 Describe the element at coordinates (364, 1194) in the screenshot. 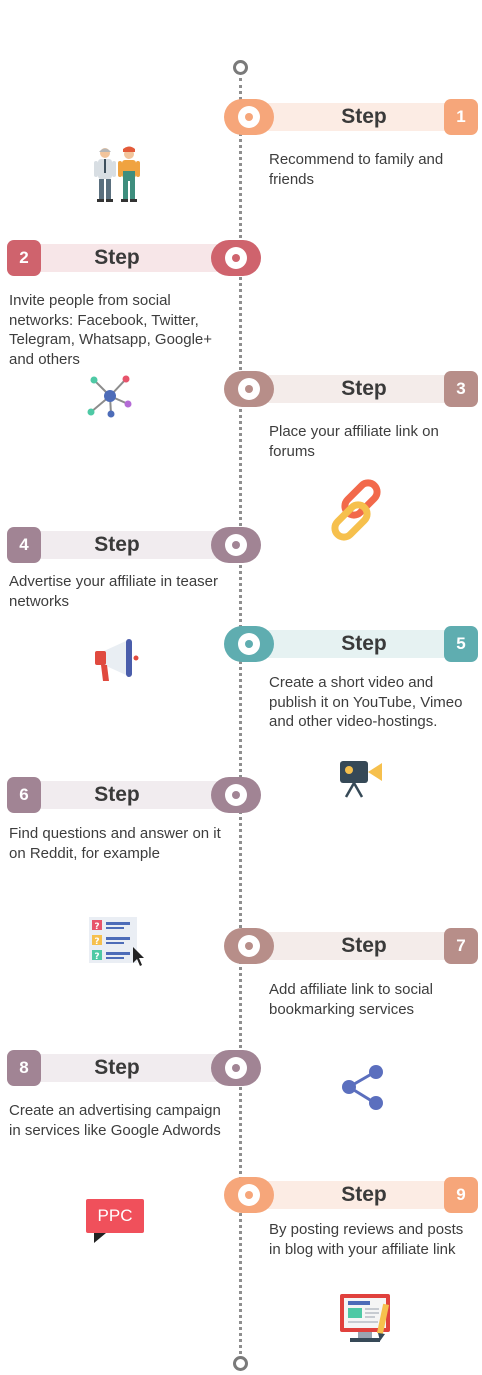

I see `step-9-label: Step` at that location.